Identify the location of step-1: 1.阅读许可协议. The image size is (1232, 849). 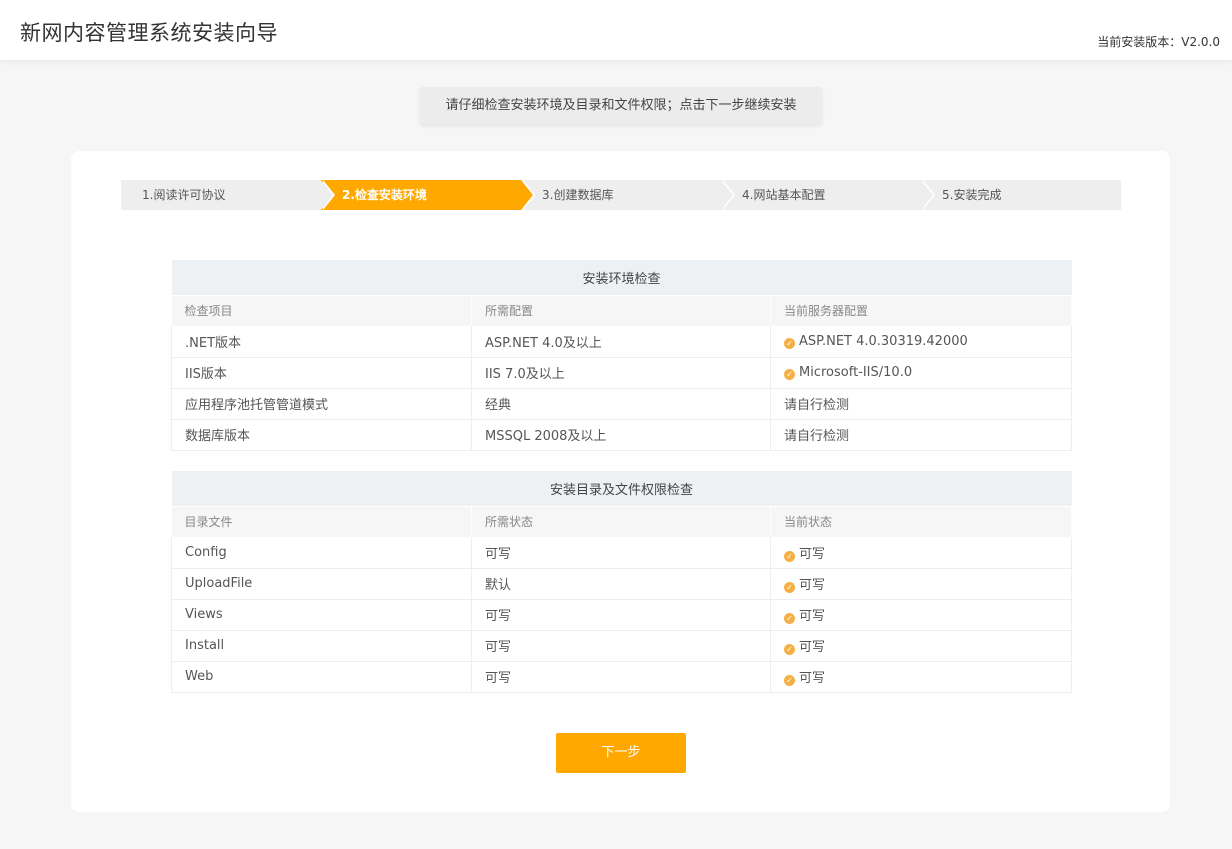
(228, 195).